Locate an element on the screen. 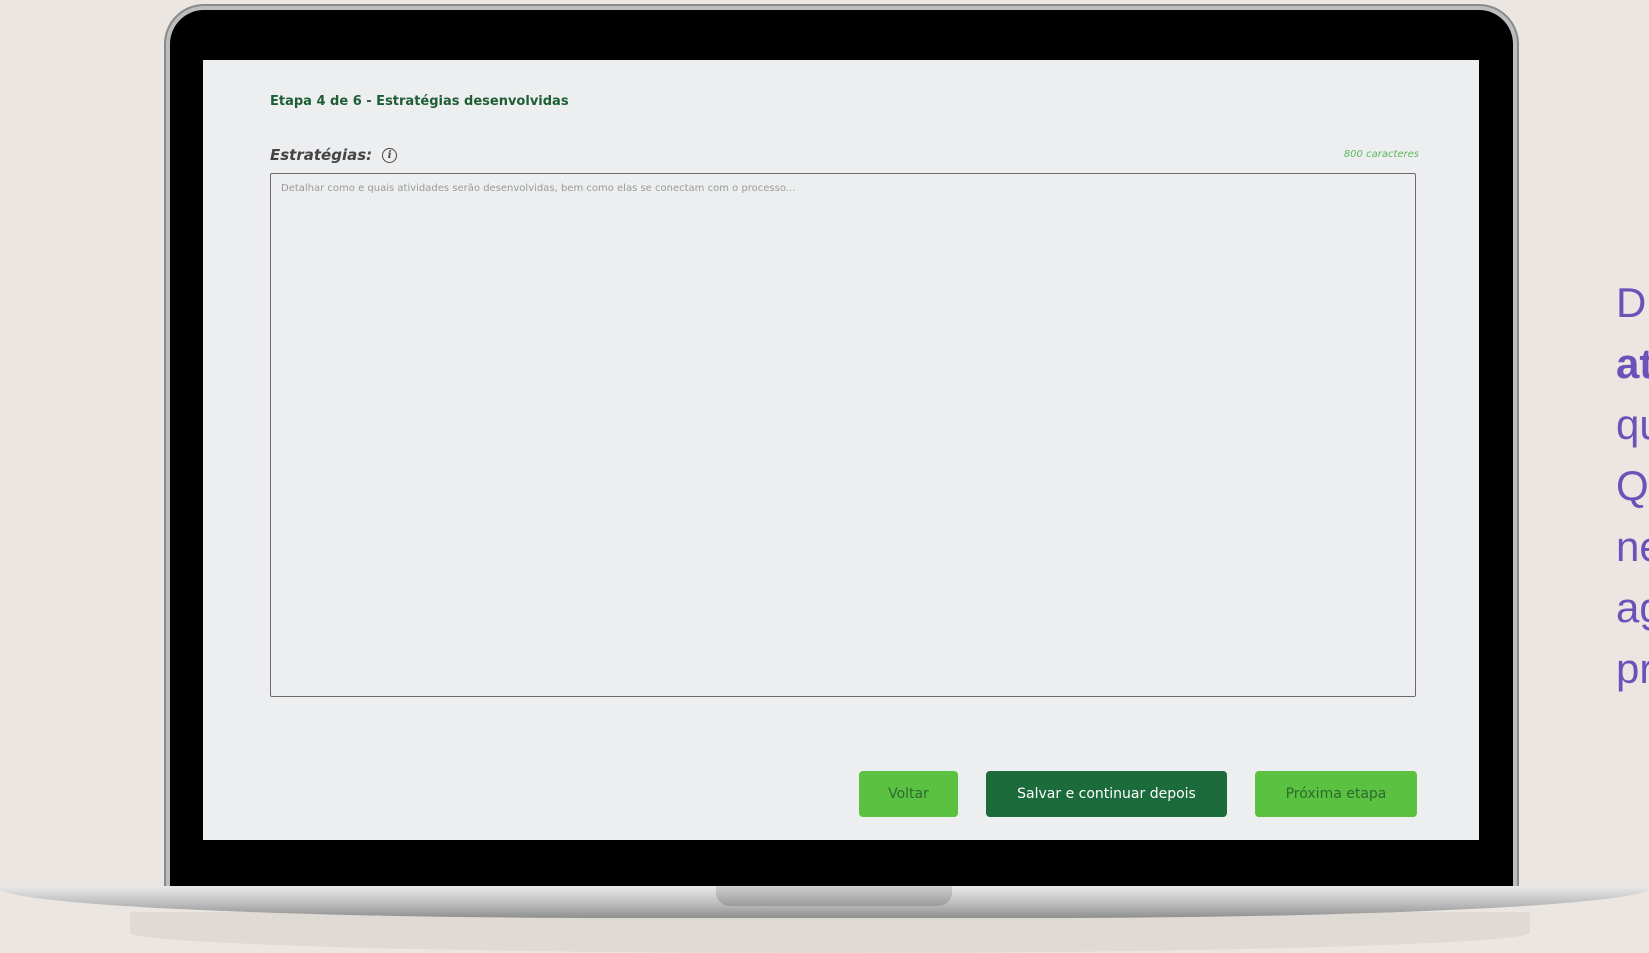 This screenshot has width=1649, height=953. strategies-label-text: Estratégias: is located at coordinates (321, 155).